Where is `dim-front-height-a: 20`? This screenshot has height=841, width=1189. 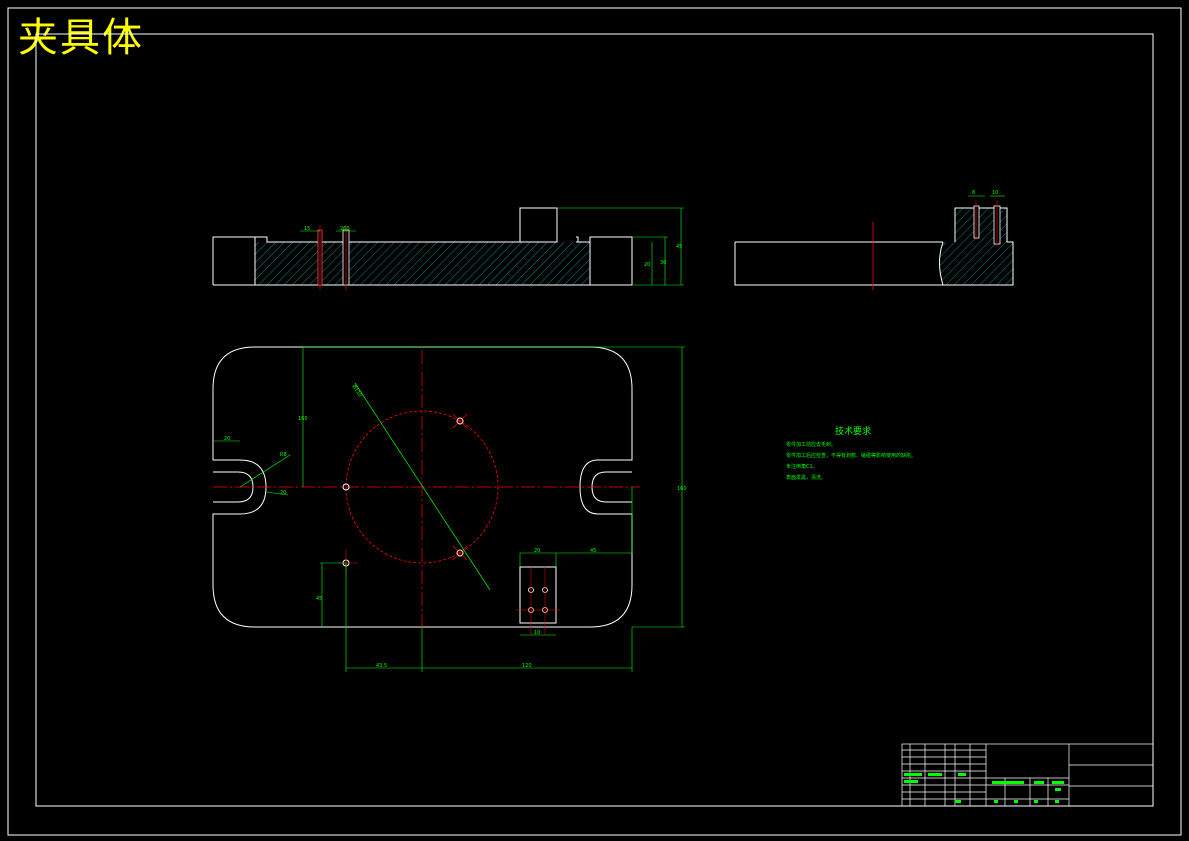 dim-front-height-a: 20 is located at coordinates (647, 265).